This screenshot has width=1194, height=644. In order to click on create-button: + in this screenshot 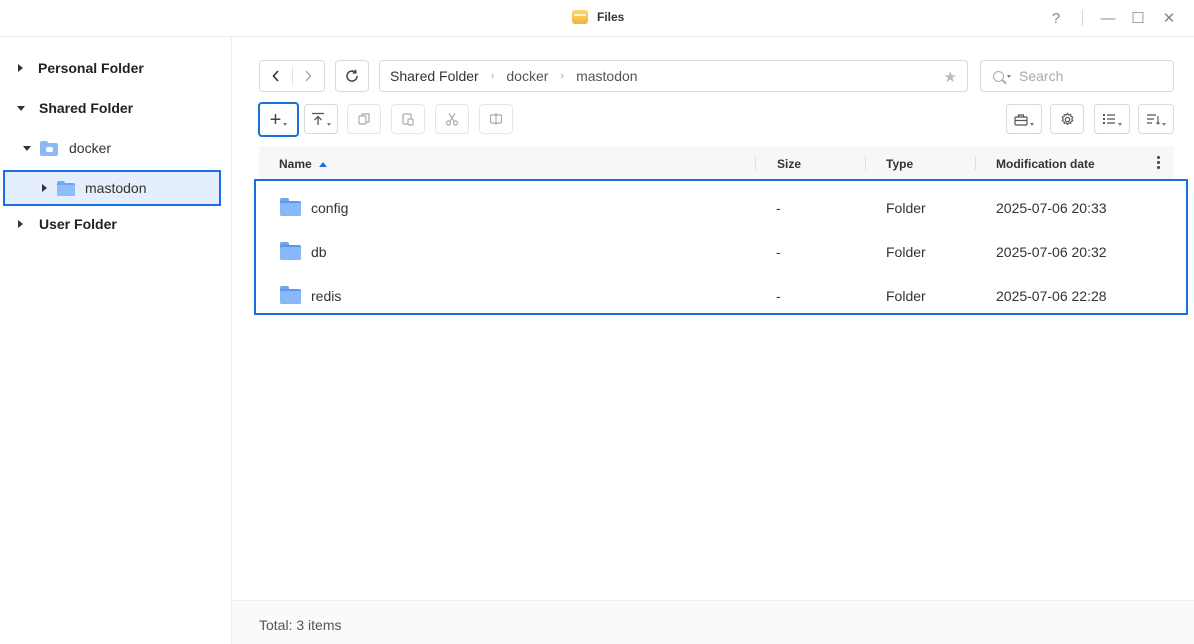, I will do `click(278, 119)`.